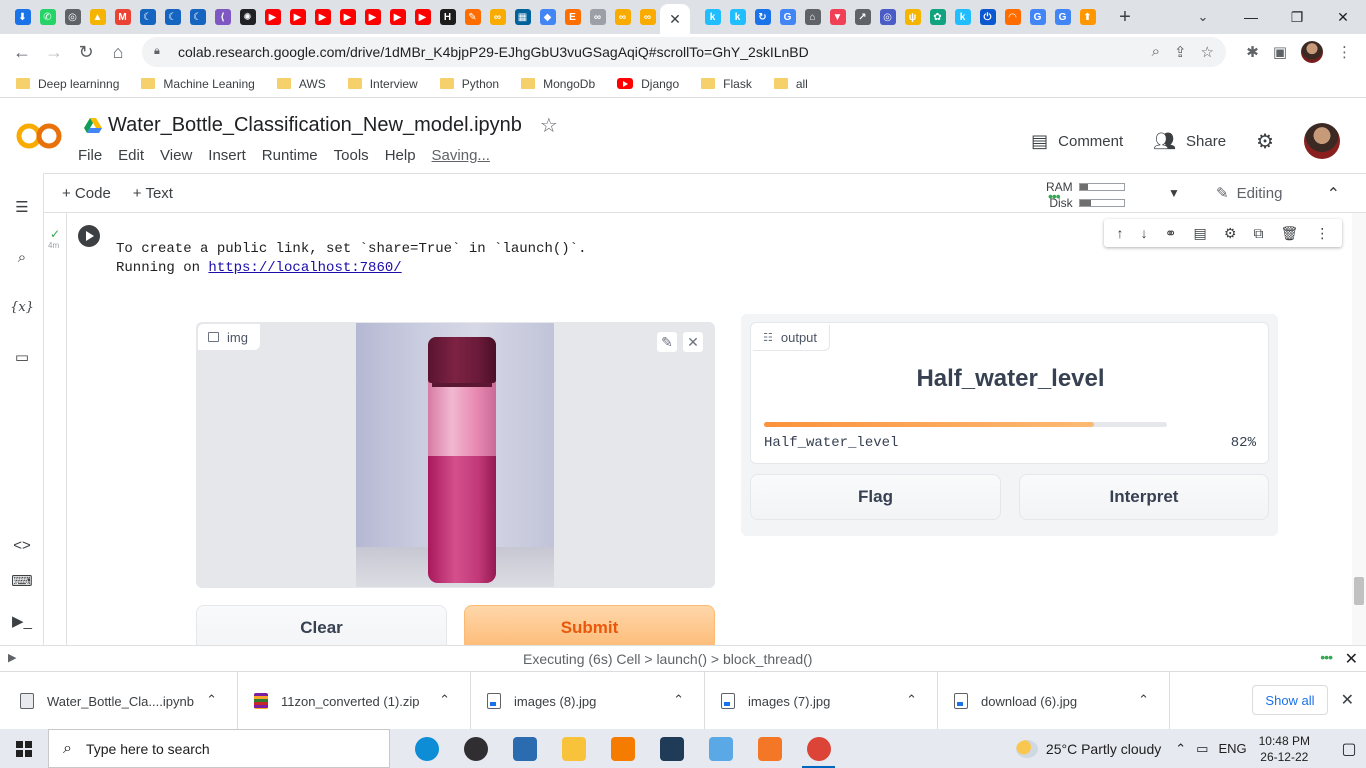 Image resolution: width=1366 pixels, height=768 pixels. What do you see at coordinates (1171, 233) in the screenshot?
I see `link-to-cell-icon: ⚭` at bounding box center [1171, 233].